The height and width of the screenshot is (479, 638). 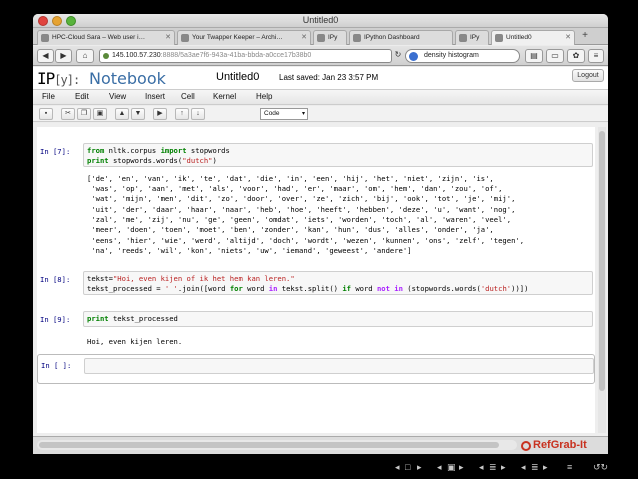 I want to click on copy-icon: ❐, so click(x=84, y=114).